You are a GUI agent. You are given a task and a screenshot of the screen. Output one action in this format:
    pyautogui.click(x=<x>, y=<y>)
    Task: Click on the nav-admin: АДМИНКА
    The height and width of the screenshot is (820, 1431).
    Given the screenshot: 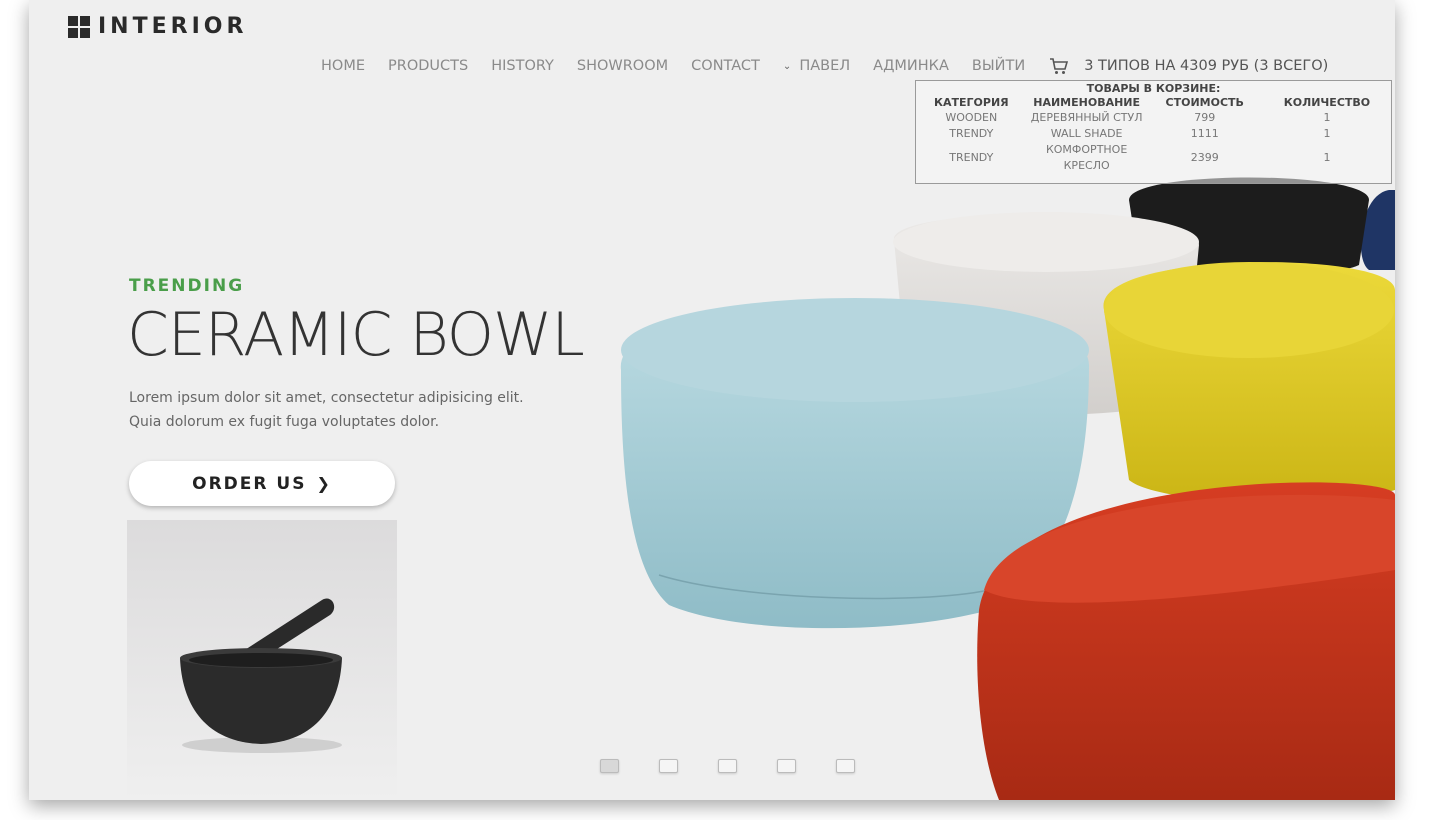 What is the action you would take?
    pyautogui.click(x=911, y=66)
    